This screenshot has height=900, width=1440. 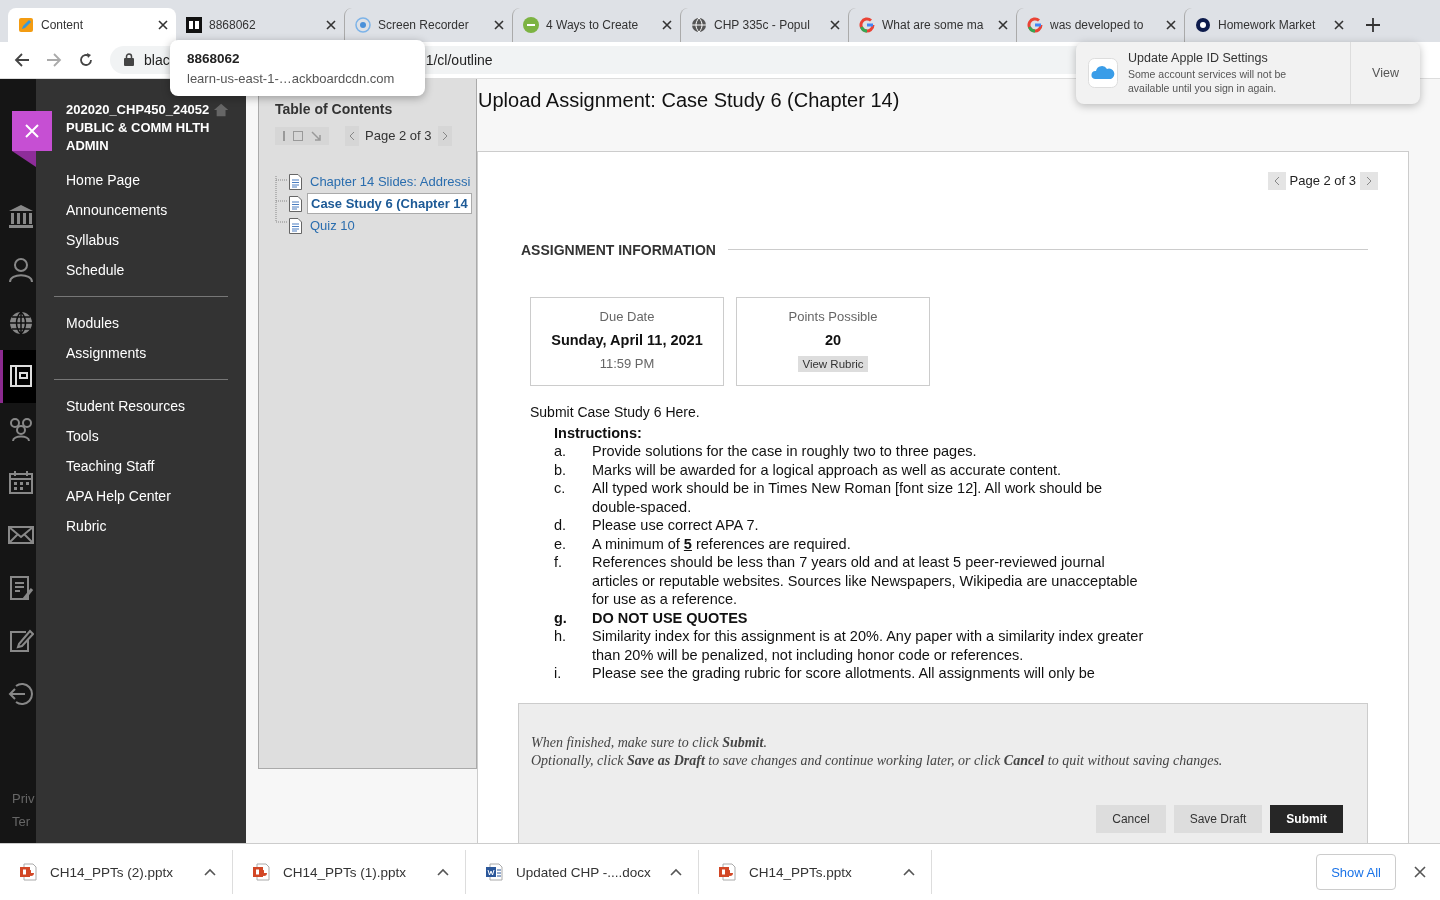 What do you see at coordinates (1218, 819) in the screenshot?
I see `form-button: Save Draft` at bounding box center [1218, 819].